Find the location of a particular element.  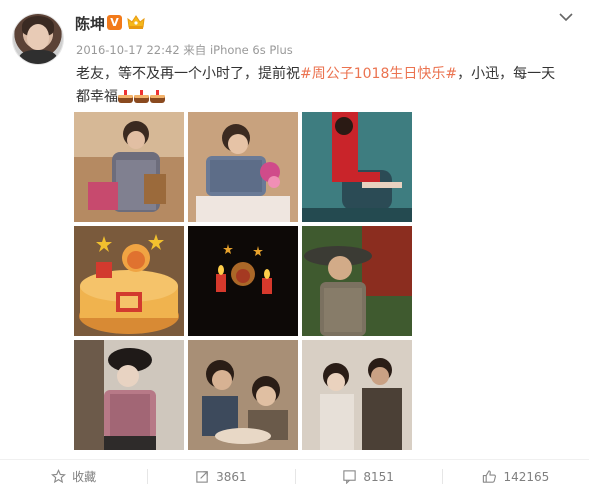

repost-icon is located at coordinates (202, 477).